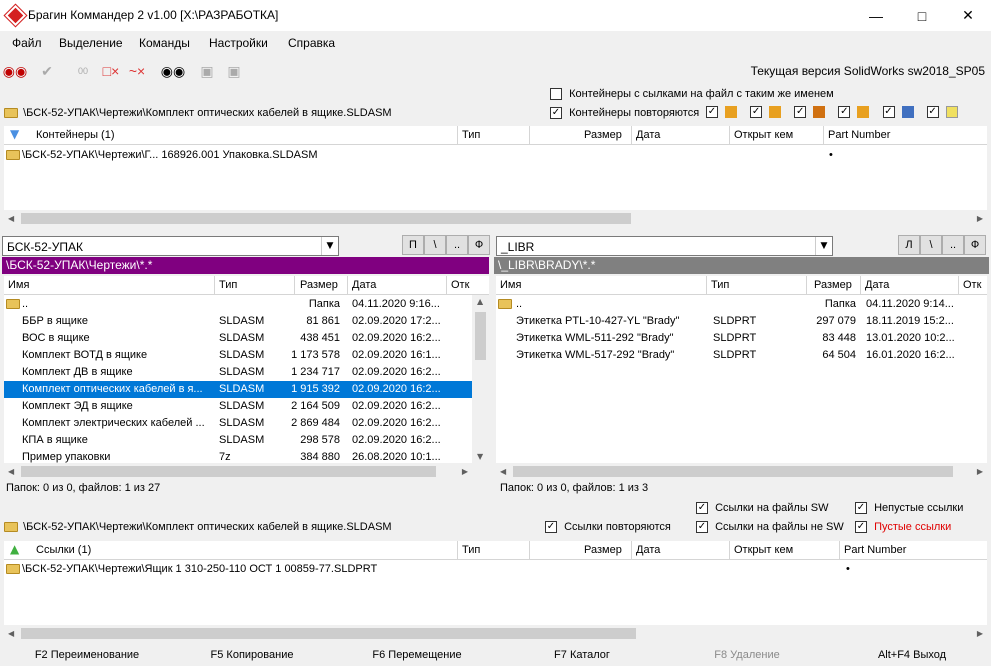 This screenshot has height=666, width=991. Describe the element at coordinates (47, 71) in the screenshot. I see `check-disabled-icon: ✔` at that location.